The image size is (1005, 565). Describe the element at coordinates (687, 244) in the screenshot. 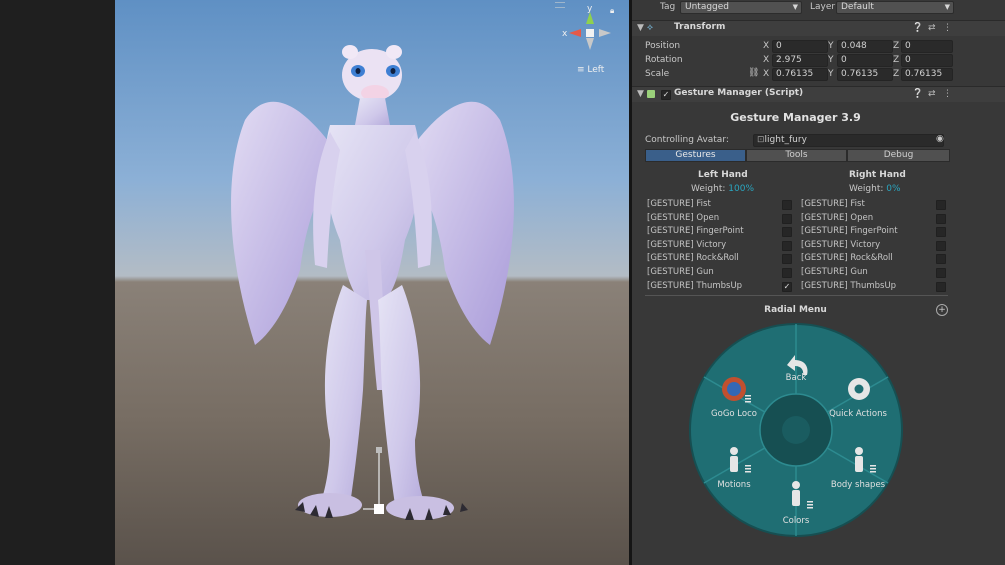

I see `left-gesture-label: [GESTURE] Victory` at that location.